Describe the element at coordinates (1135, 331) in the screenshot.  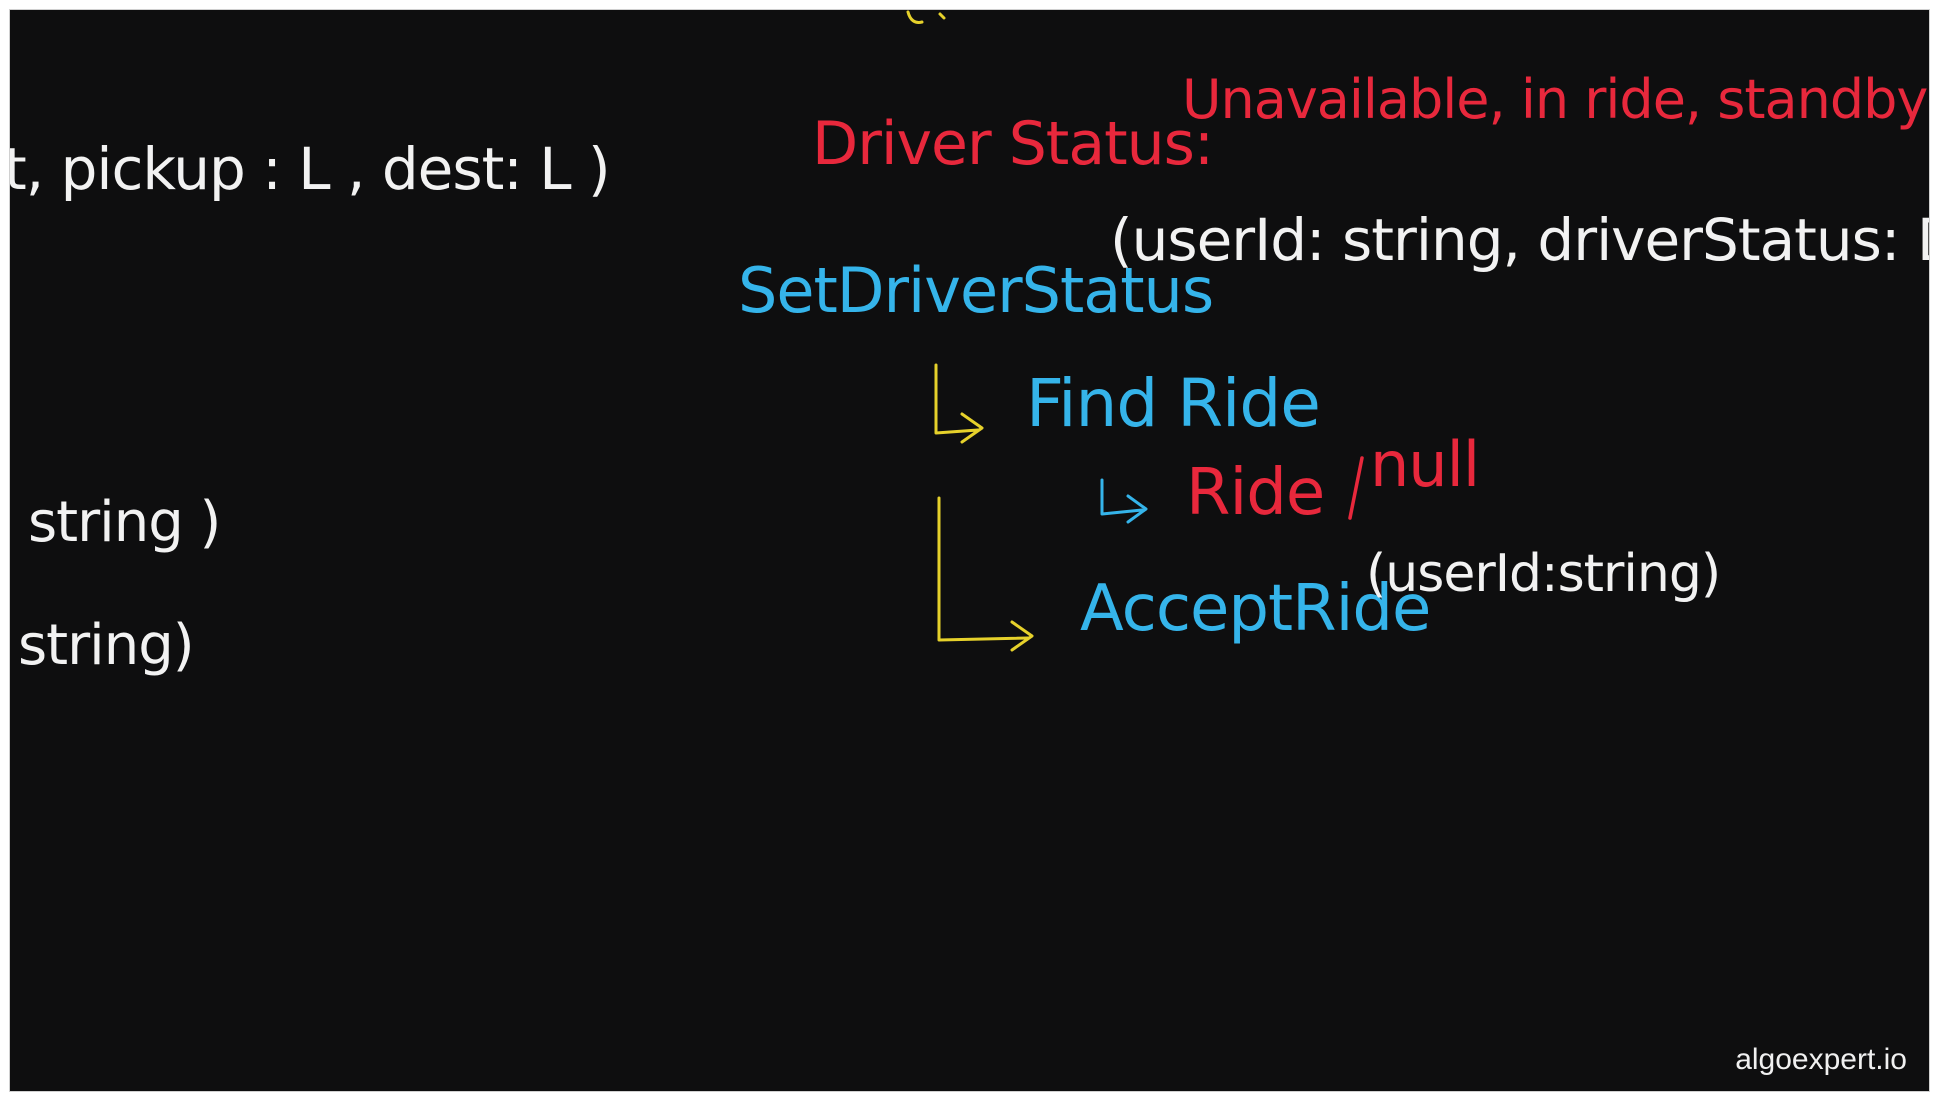
I see `diagram-strokes` at that location.